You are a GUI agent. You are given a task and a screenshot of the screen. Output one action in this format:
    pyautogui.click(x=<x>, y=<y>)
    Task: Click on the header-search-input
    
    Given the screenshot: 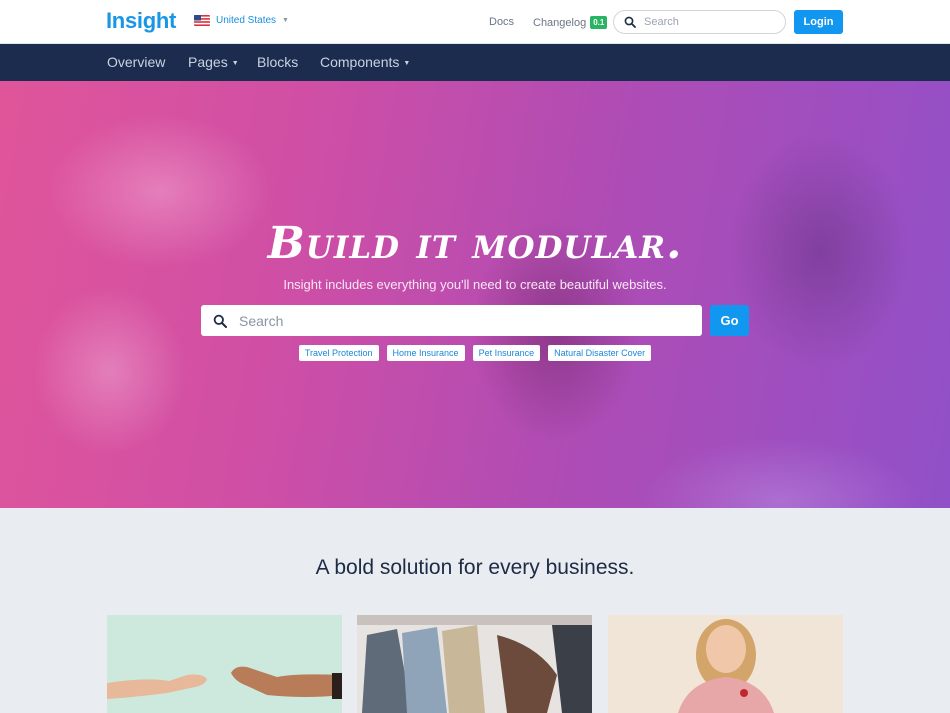 What is the action you would take?
    pyautogui.click(x=704, y=22)
    